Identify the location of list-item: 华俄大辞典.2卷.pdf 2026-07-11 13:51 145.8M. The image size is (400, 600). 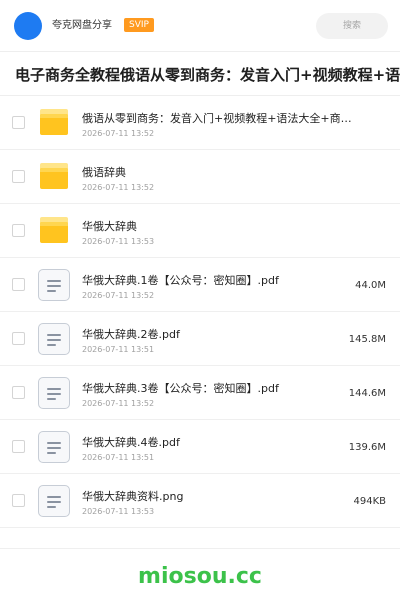
(200, 339).